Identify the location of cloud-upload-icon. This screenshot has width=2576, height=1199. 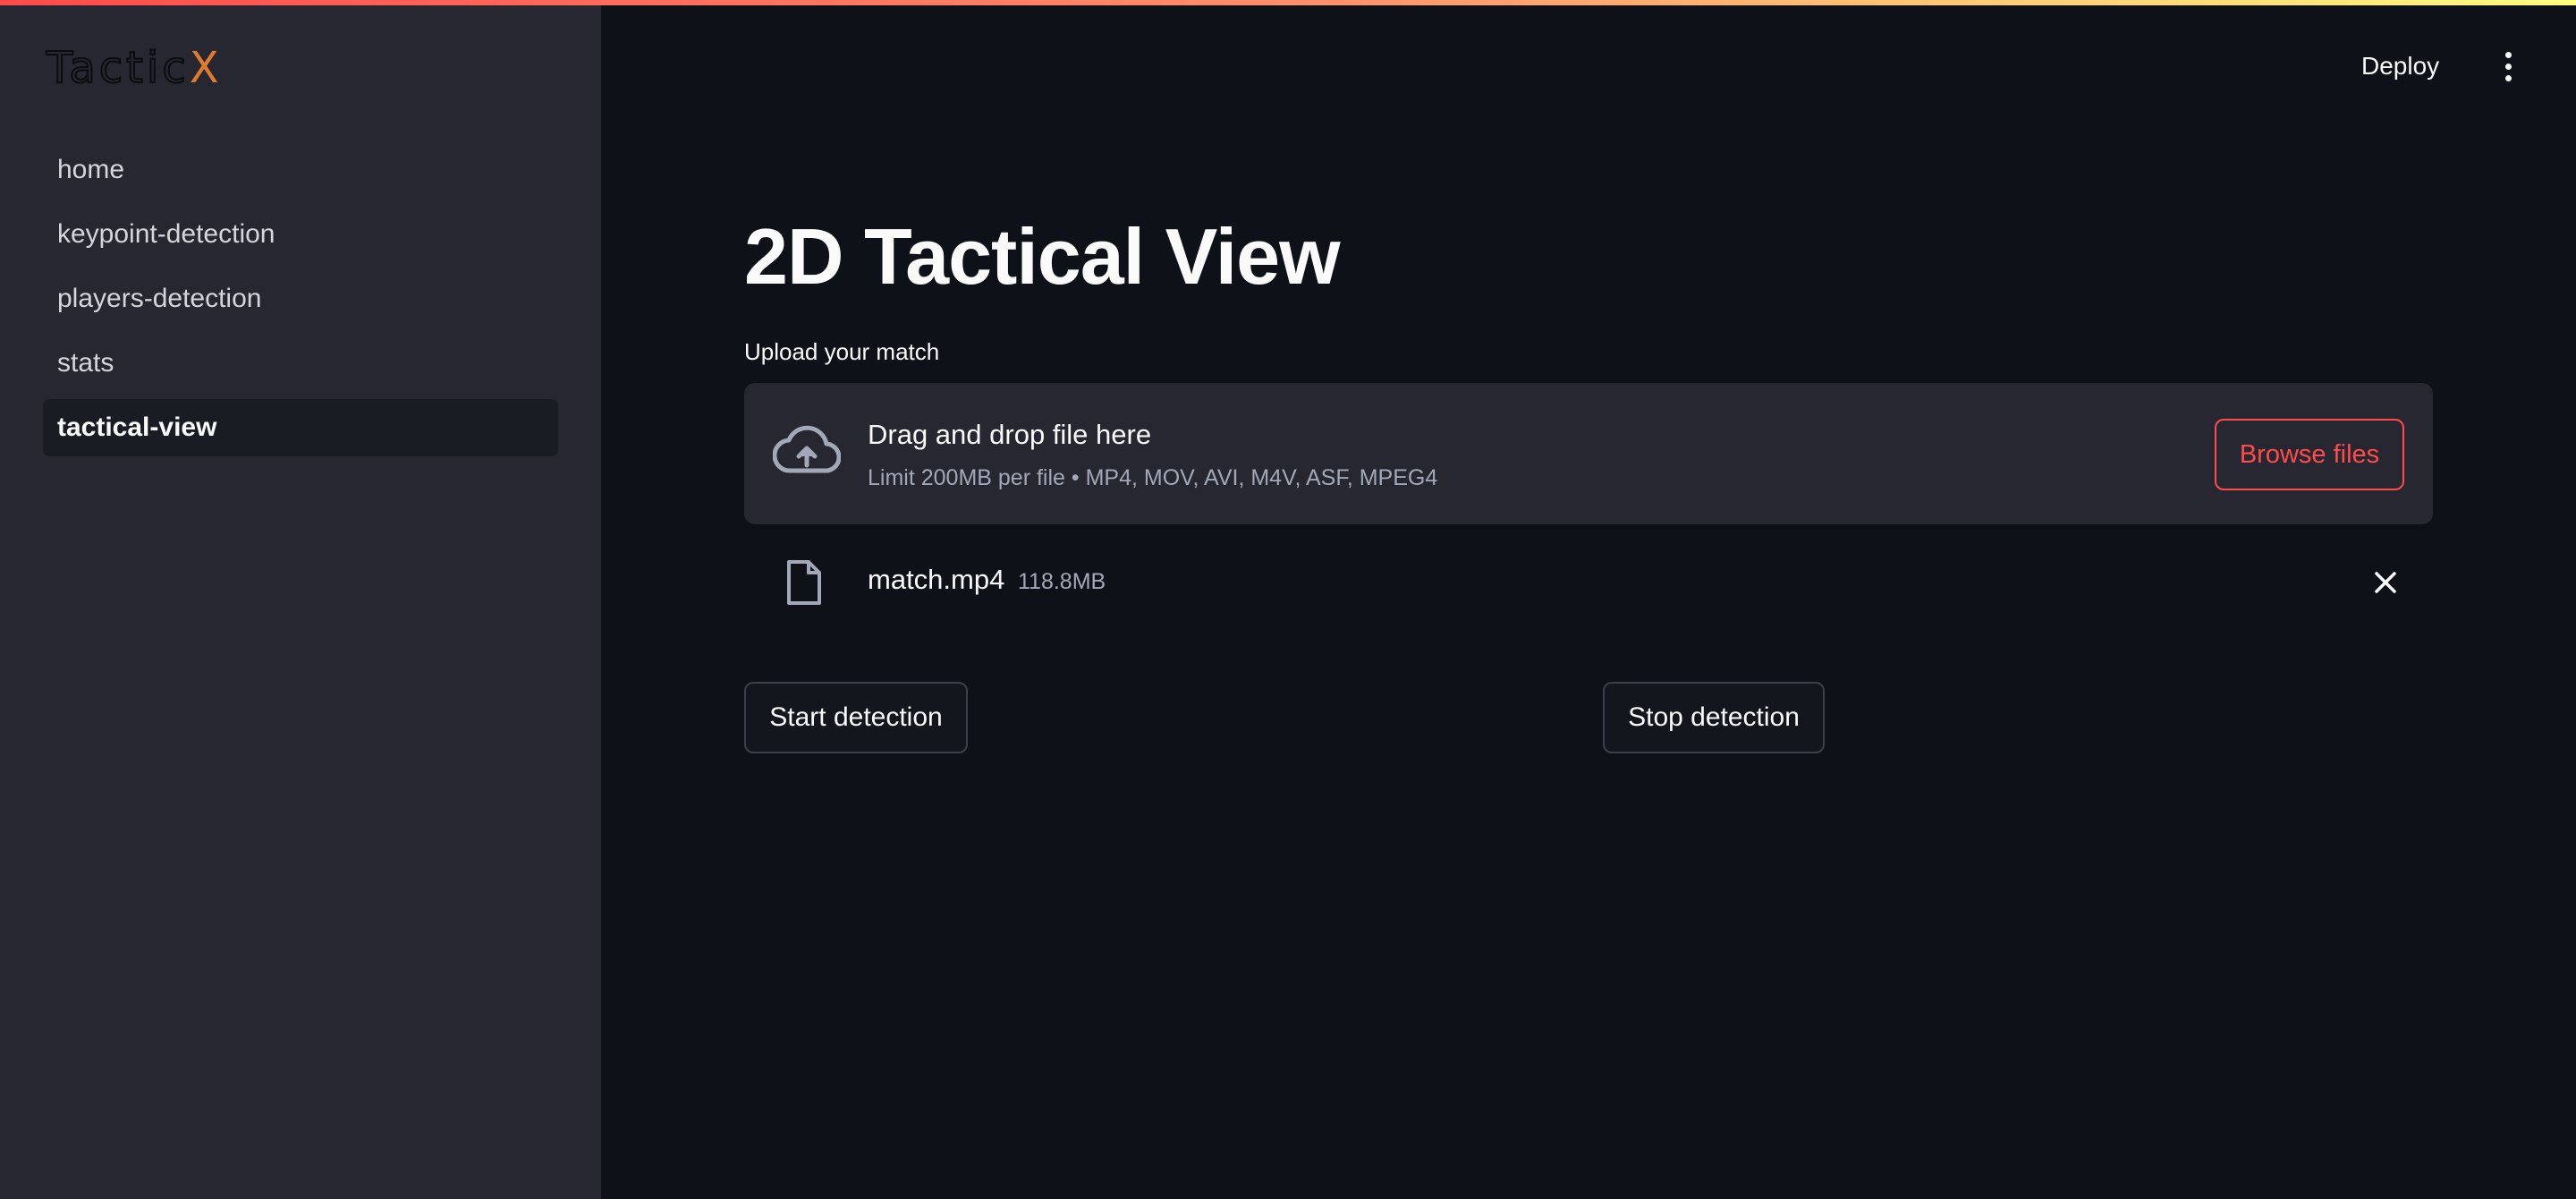
(807, 449).